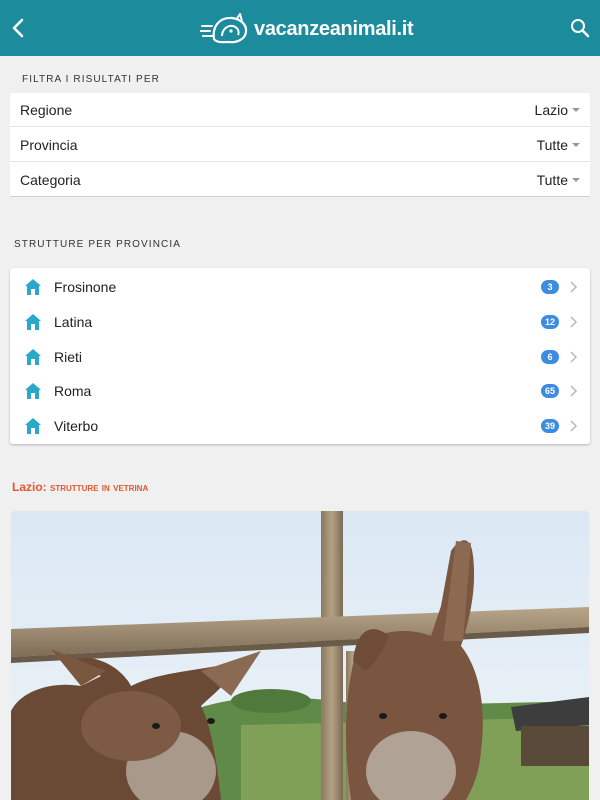 This screenshot has height=800, width=600. Describe the element at coordinates (29, 487) in the screenshot. I see `vetrina-region: Lazio:` at that location.